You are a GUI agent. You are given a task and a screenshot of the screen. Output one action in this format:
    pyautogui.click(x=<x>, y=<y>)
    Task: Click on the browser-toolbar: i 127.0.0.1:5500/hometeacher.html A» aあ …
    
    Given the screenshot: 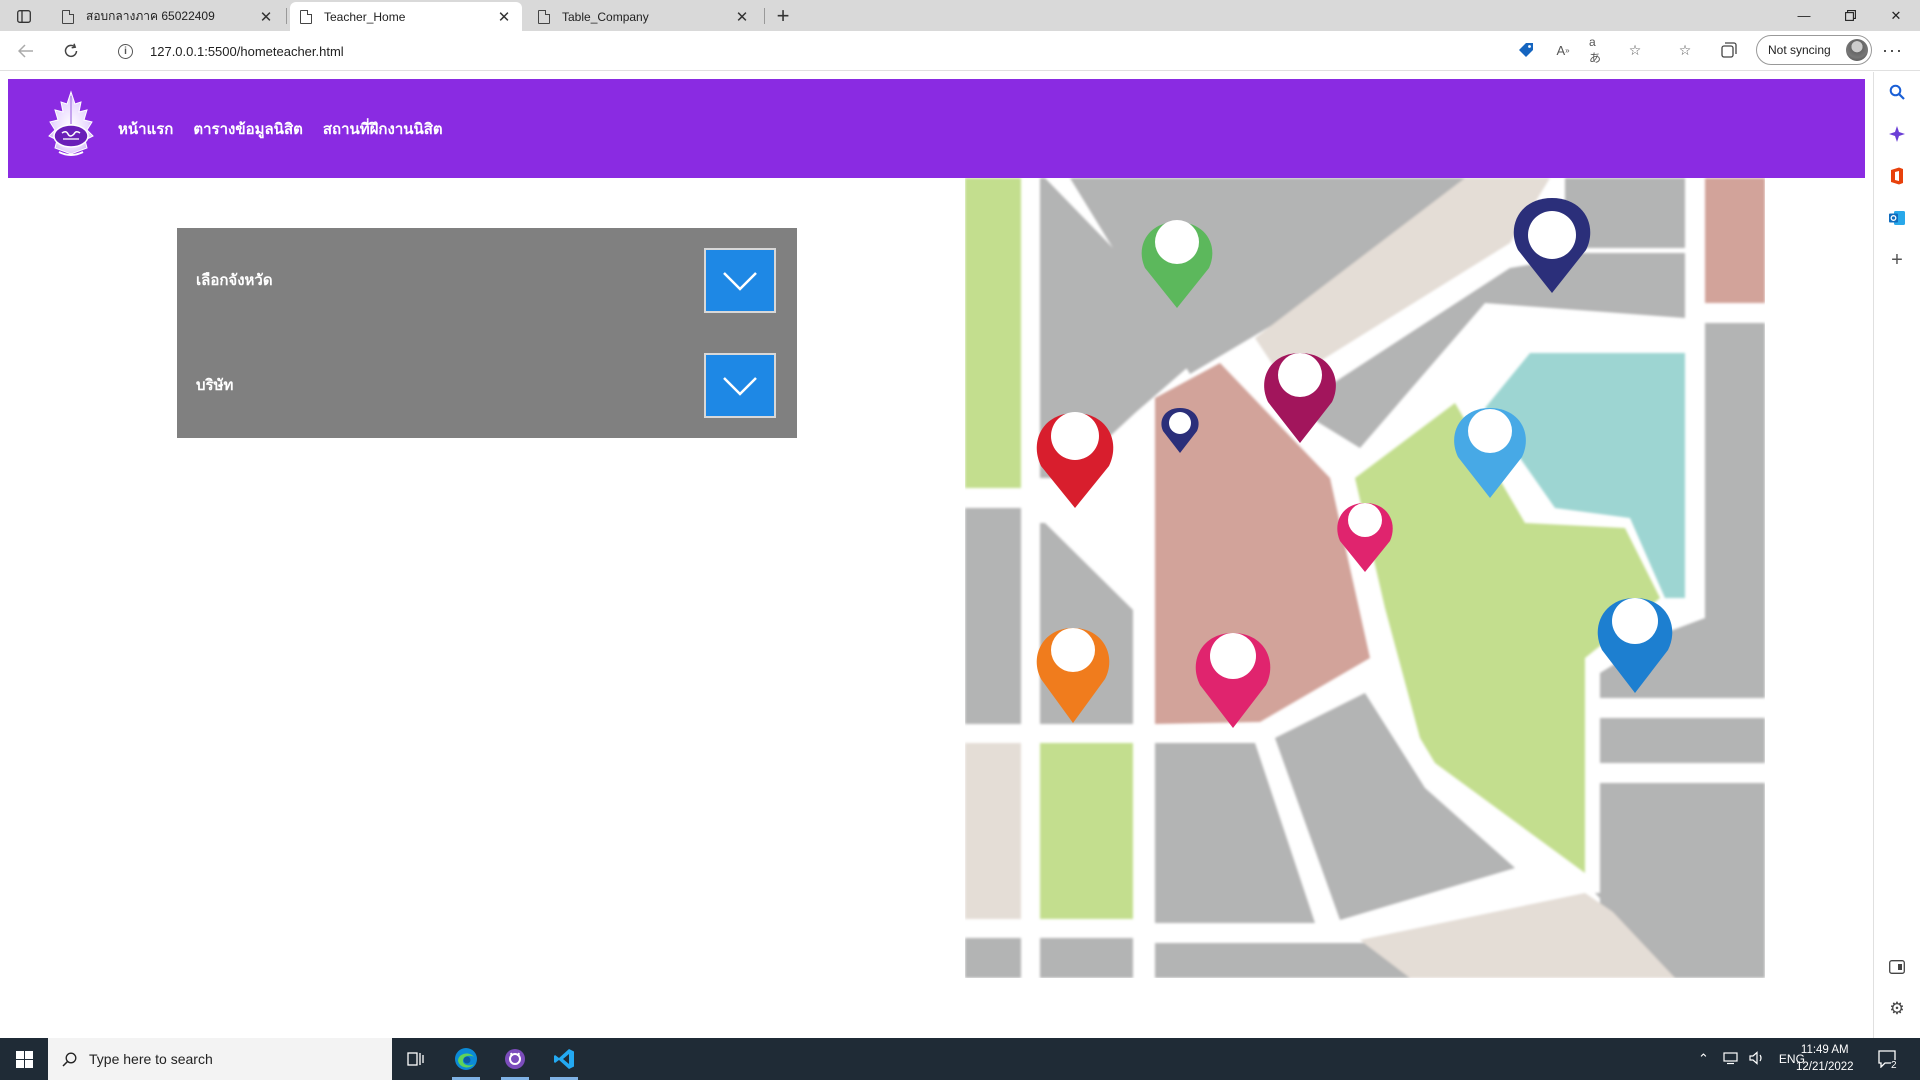 What is the action you would take?
    pyautogui.click(x=960, y=51)
    